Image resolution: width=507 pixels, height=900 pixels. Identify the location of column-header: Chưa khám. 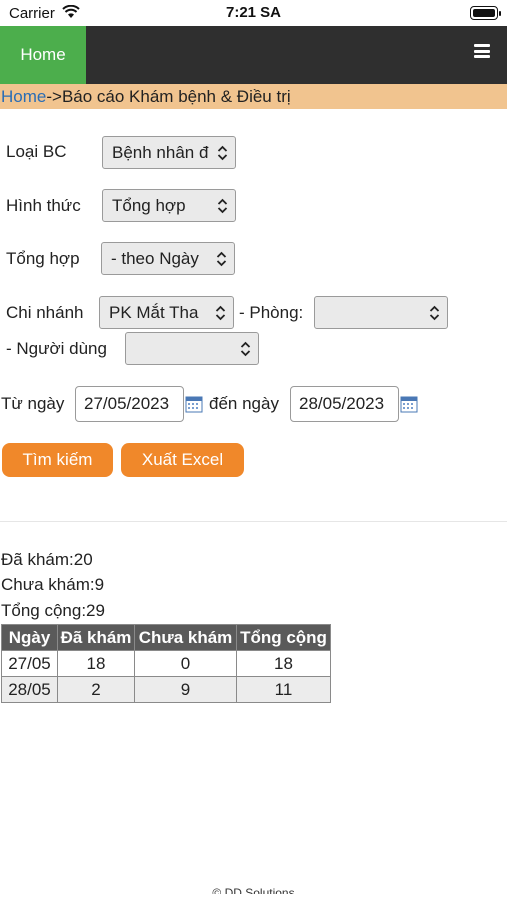
(185, 637).